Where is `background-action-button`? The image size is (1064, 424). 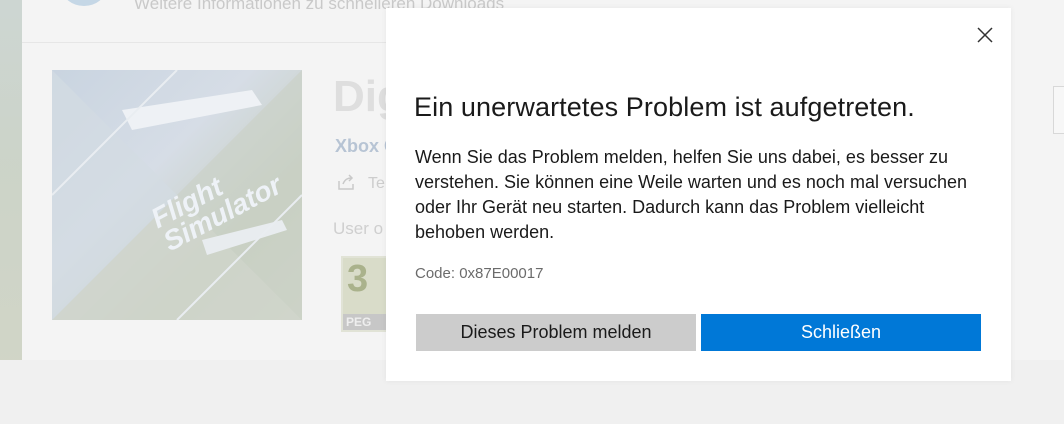 background-action-button is located at coordinates (1058, 110).